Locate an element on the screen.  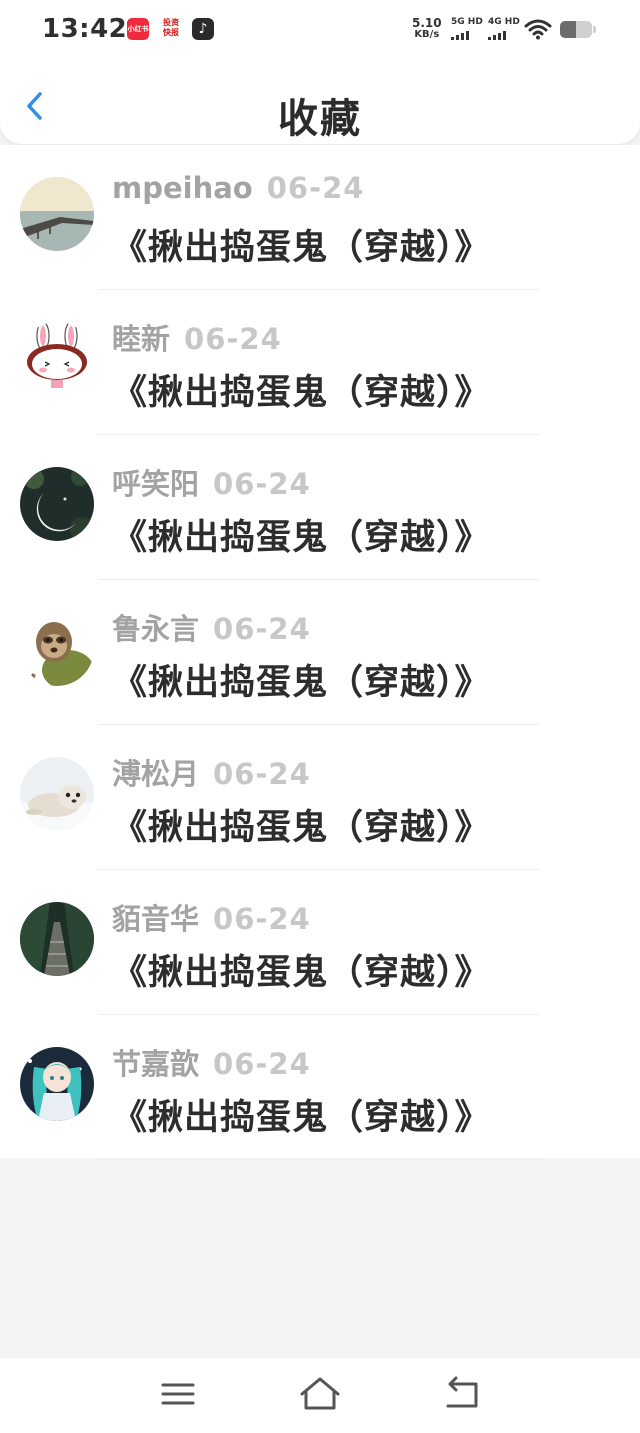
divider is located at coordinates (319, 1159).